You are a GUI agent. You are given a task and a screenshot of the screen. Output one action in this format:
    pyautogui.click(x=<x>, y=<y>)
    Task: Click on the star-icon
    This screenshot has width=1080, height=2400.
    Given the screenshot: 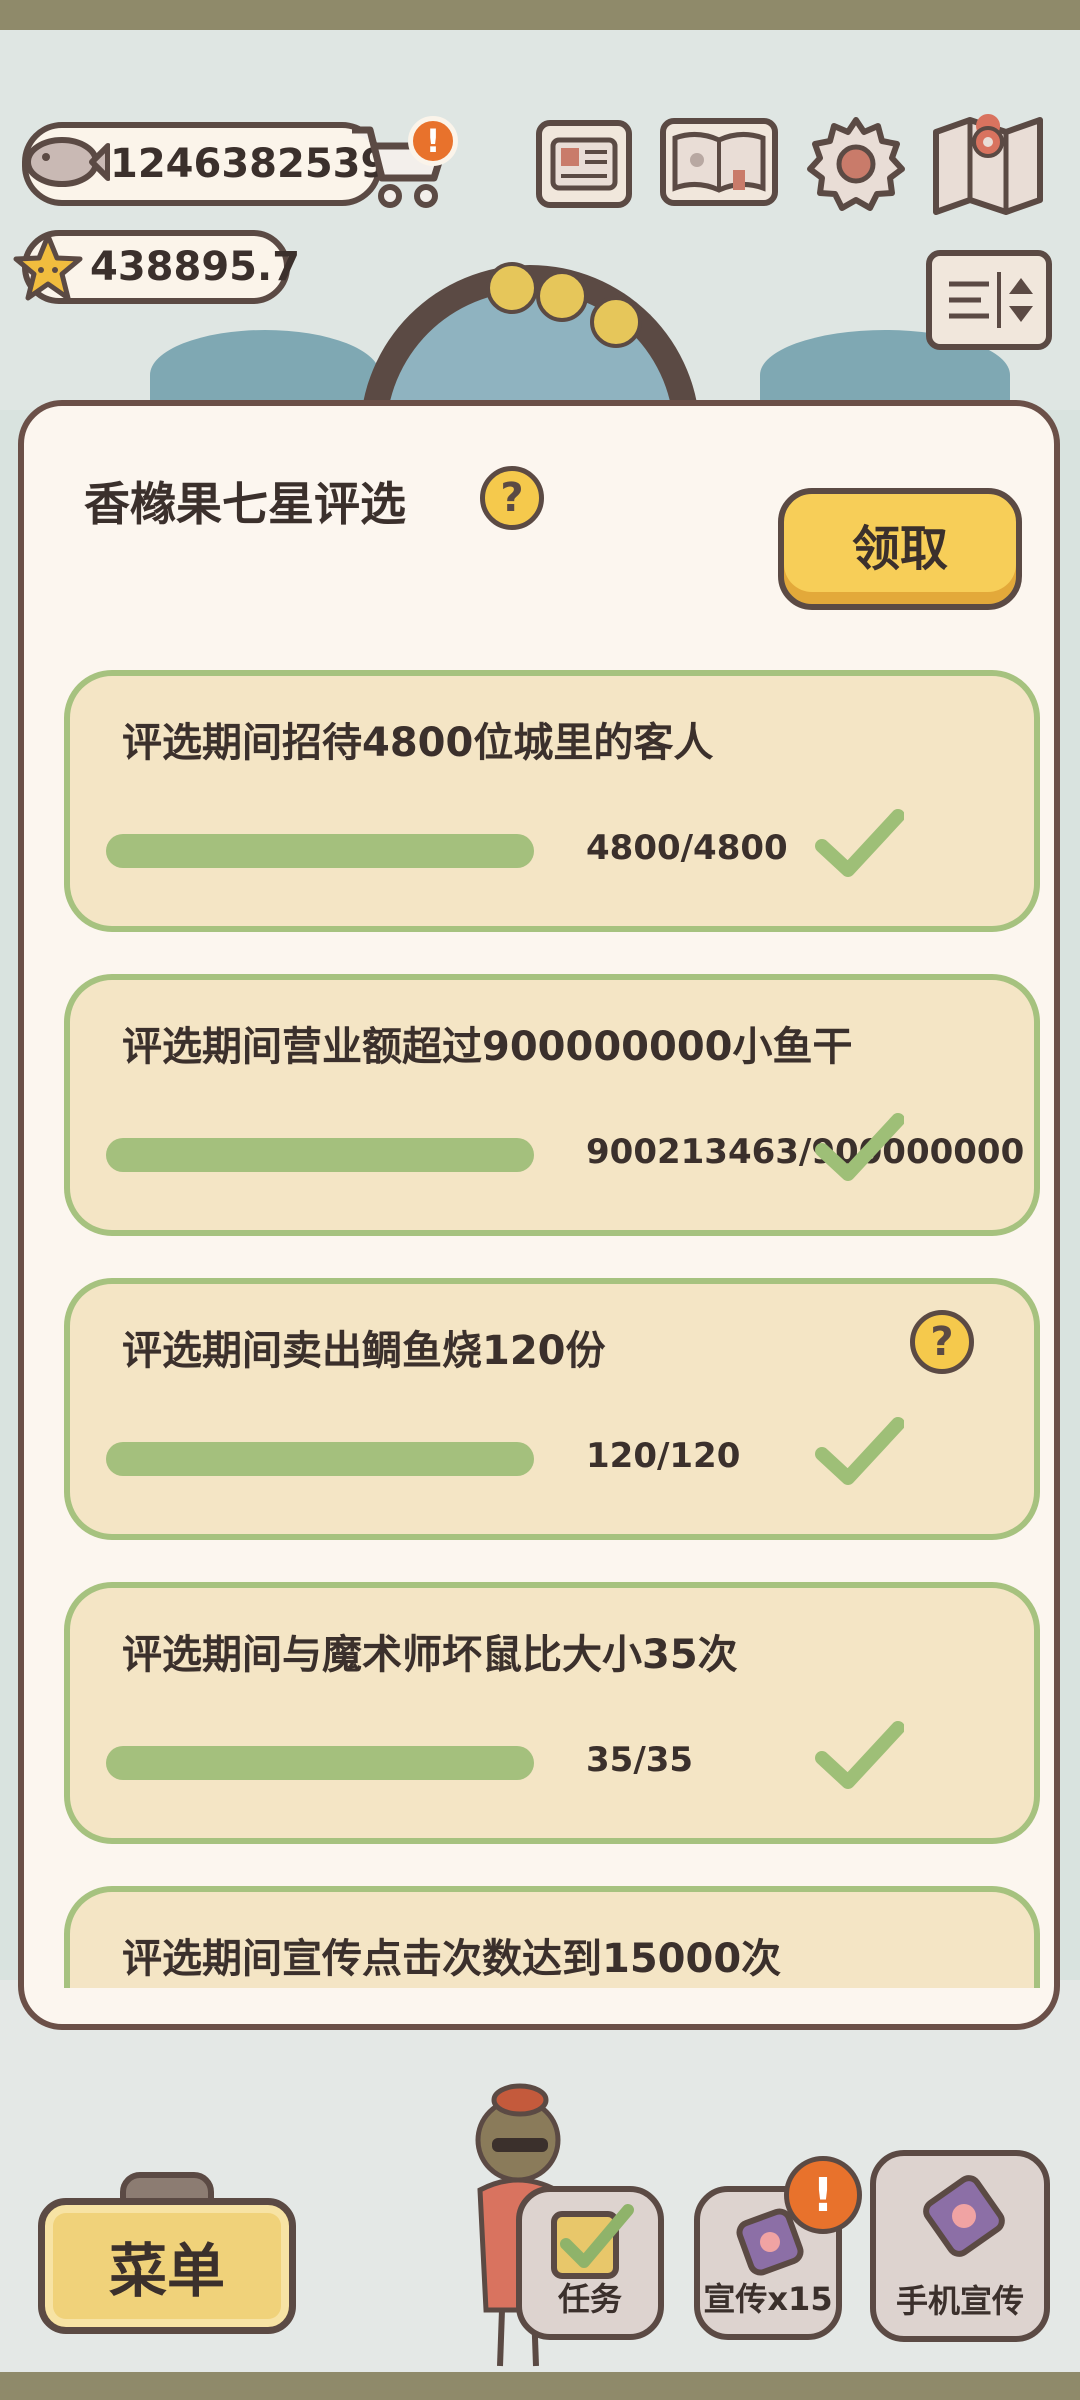 What is the action you would take?
    pyautogui.click(x=48, y=267)
    